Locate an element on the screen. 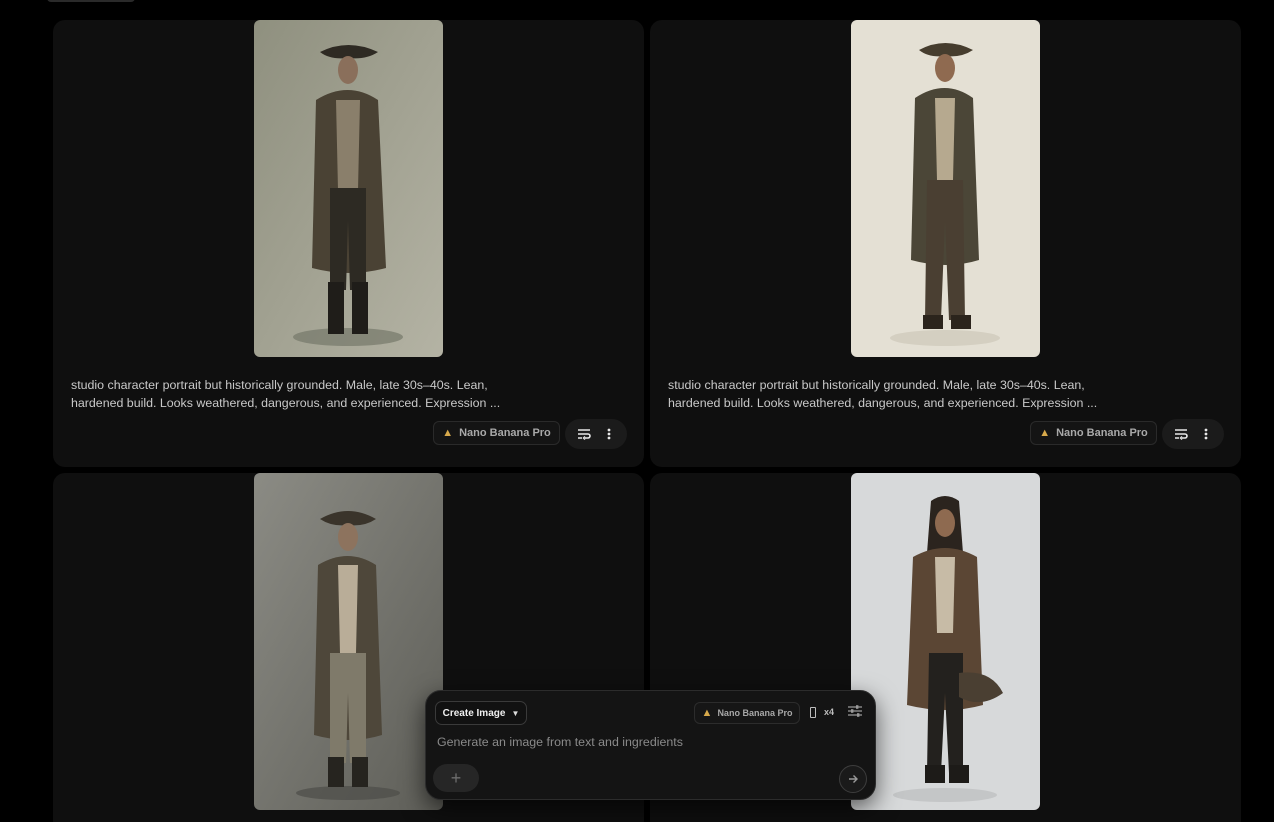 The image size is (1274, 822). caret-down-icon: ▼ is located at coordinates (515, 713).